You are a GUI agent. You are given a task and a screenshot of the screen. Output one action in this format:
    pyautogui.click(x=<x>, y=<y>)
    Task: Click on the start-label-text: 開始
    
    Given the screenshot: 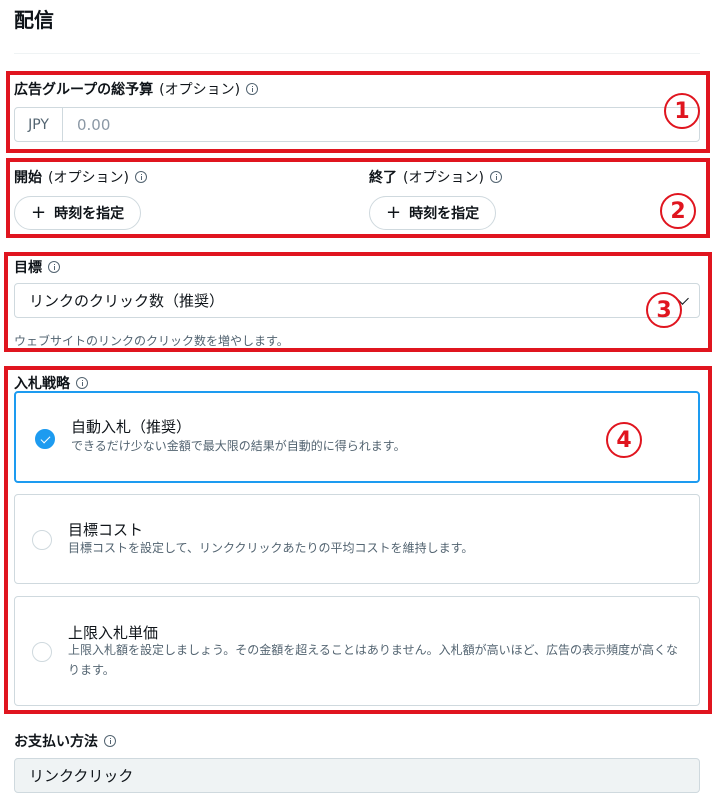 What is the action you would take?
    pyautogui.click(x=28, y=178)
    